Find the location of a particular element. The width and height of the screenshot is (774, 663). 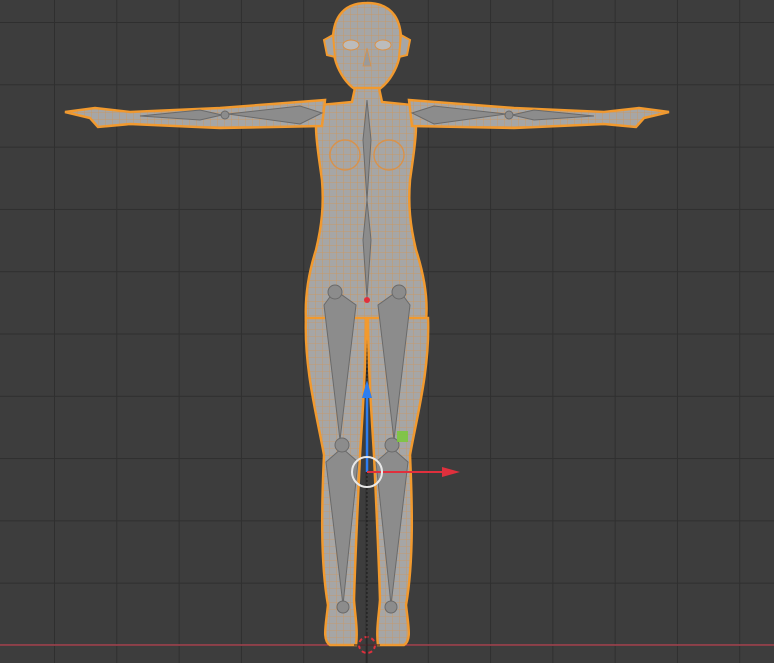

shoulder-right-joint is located at coordinates (509, 115).